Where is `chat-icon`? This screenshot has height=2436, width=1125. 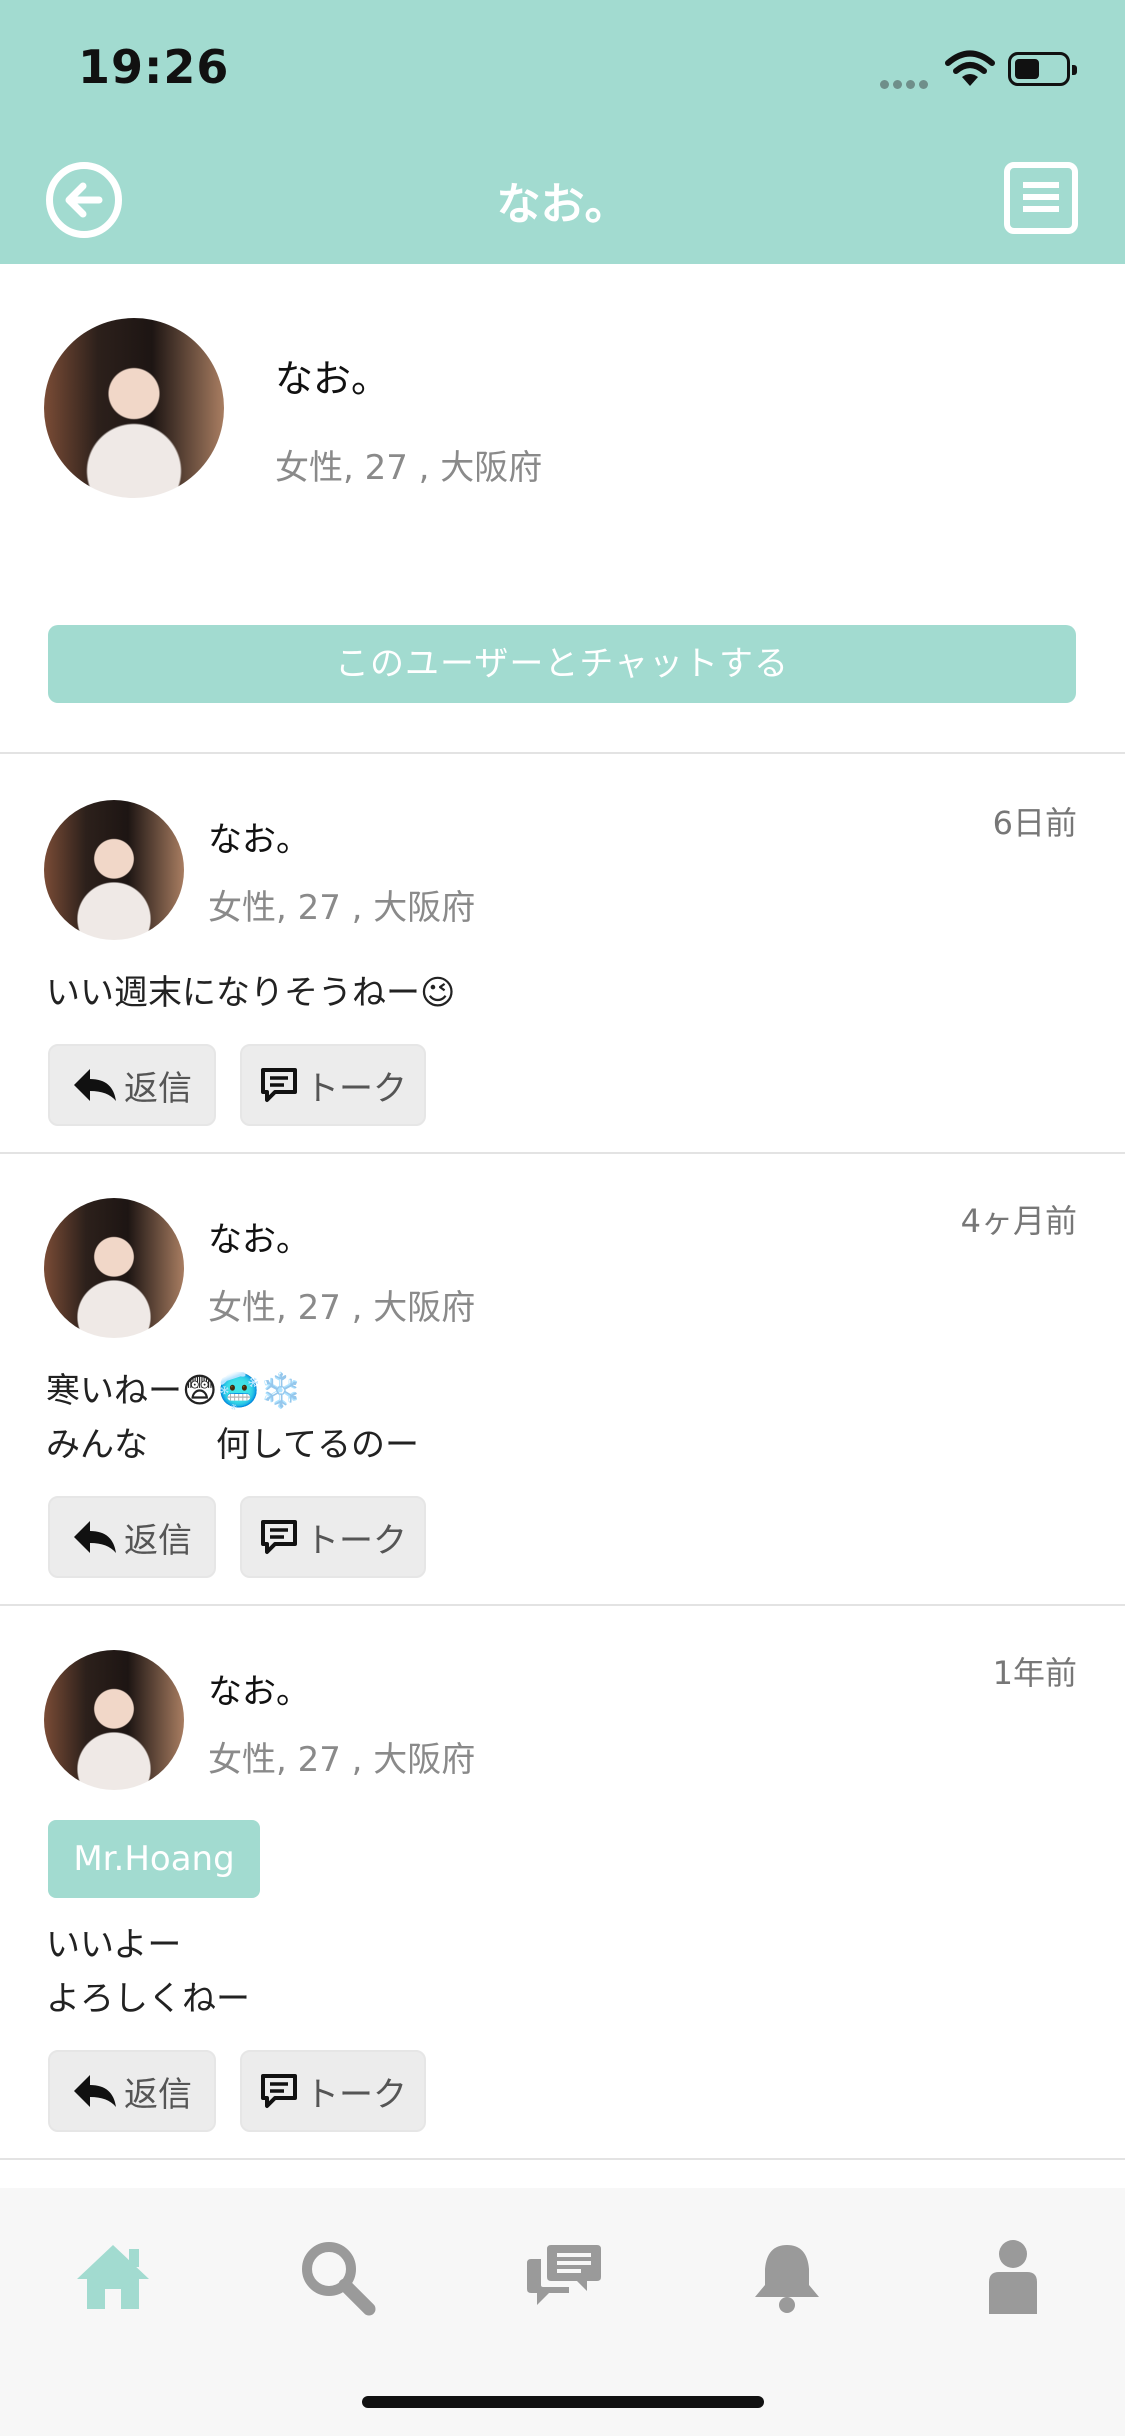 chat-icon is located at coordinates (564, 2275).